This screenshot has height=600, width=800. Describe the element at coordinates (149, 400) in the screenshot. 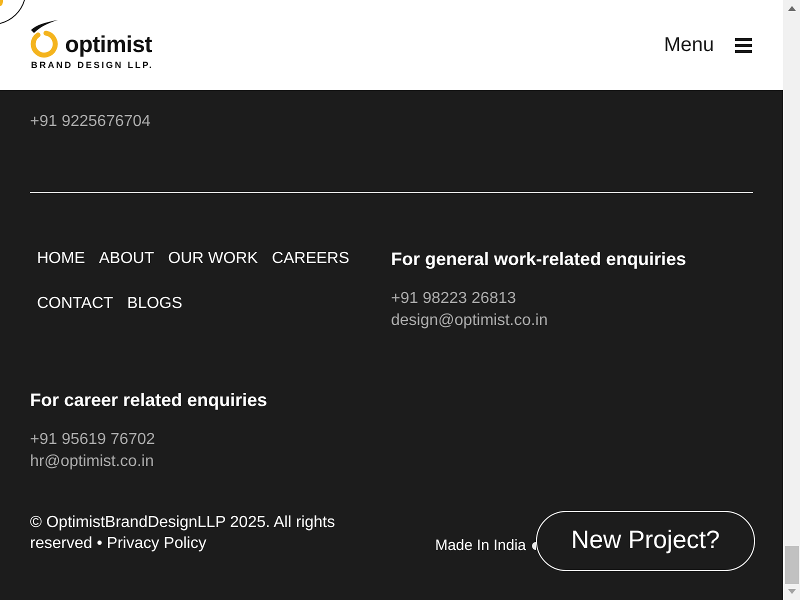

I see `enquiry-heading: For career related enquiries` at that location.